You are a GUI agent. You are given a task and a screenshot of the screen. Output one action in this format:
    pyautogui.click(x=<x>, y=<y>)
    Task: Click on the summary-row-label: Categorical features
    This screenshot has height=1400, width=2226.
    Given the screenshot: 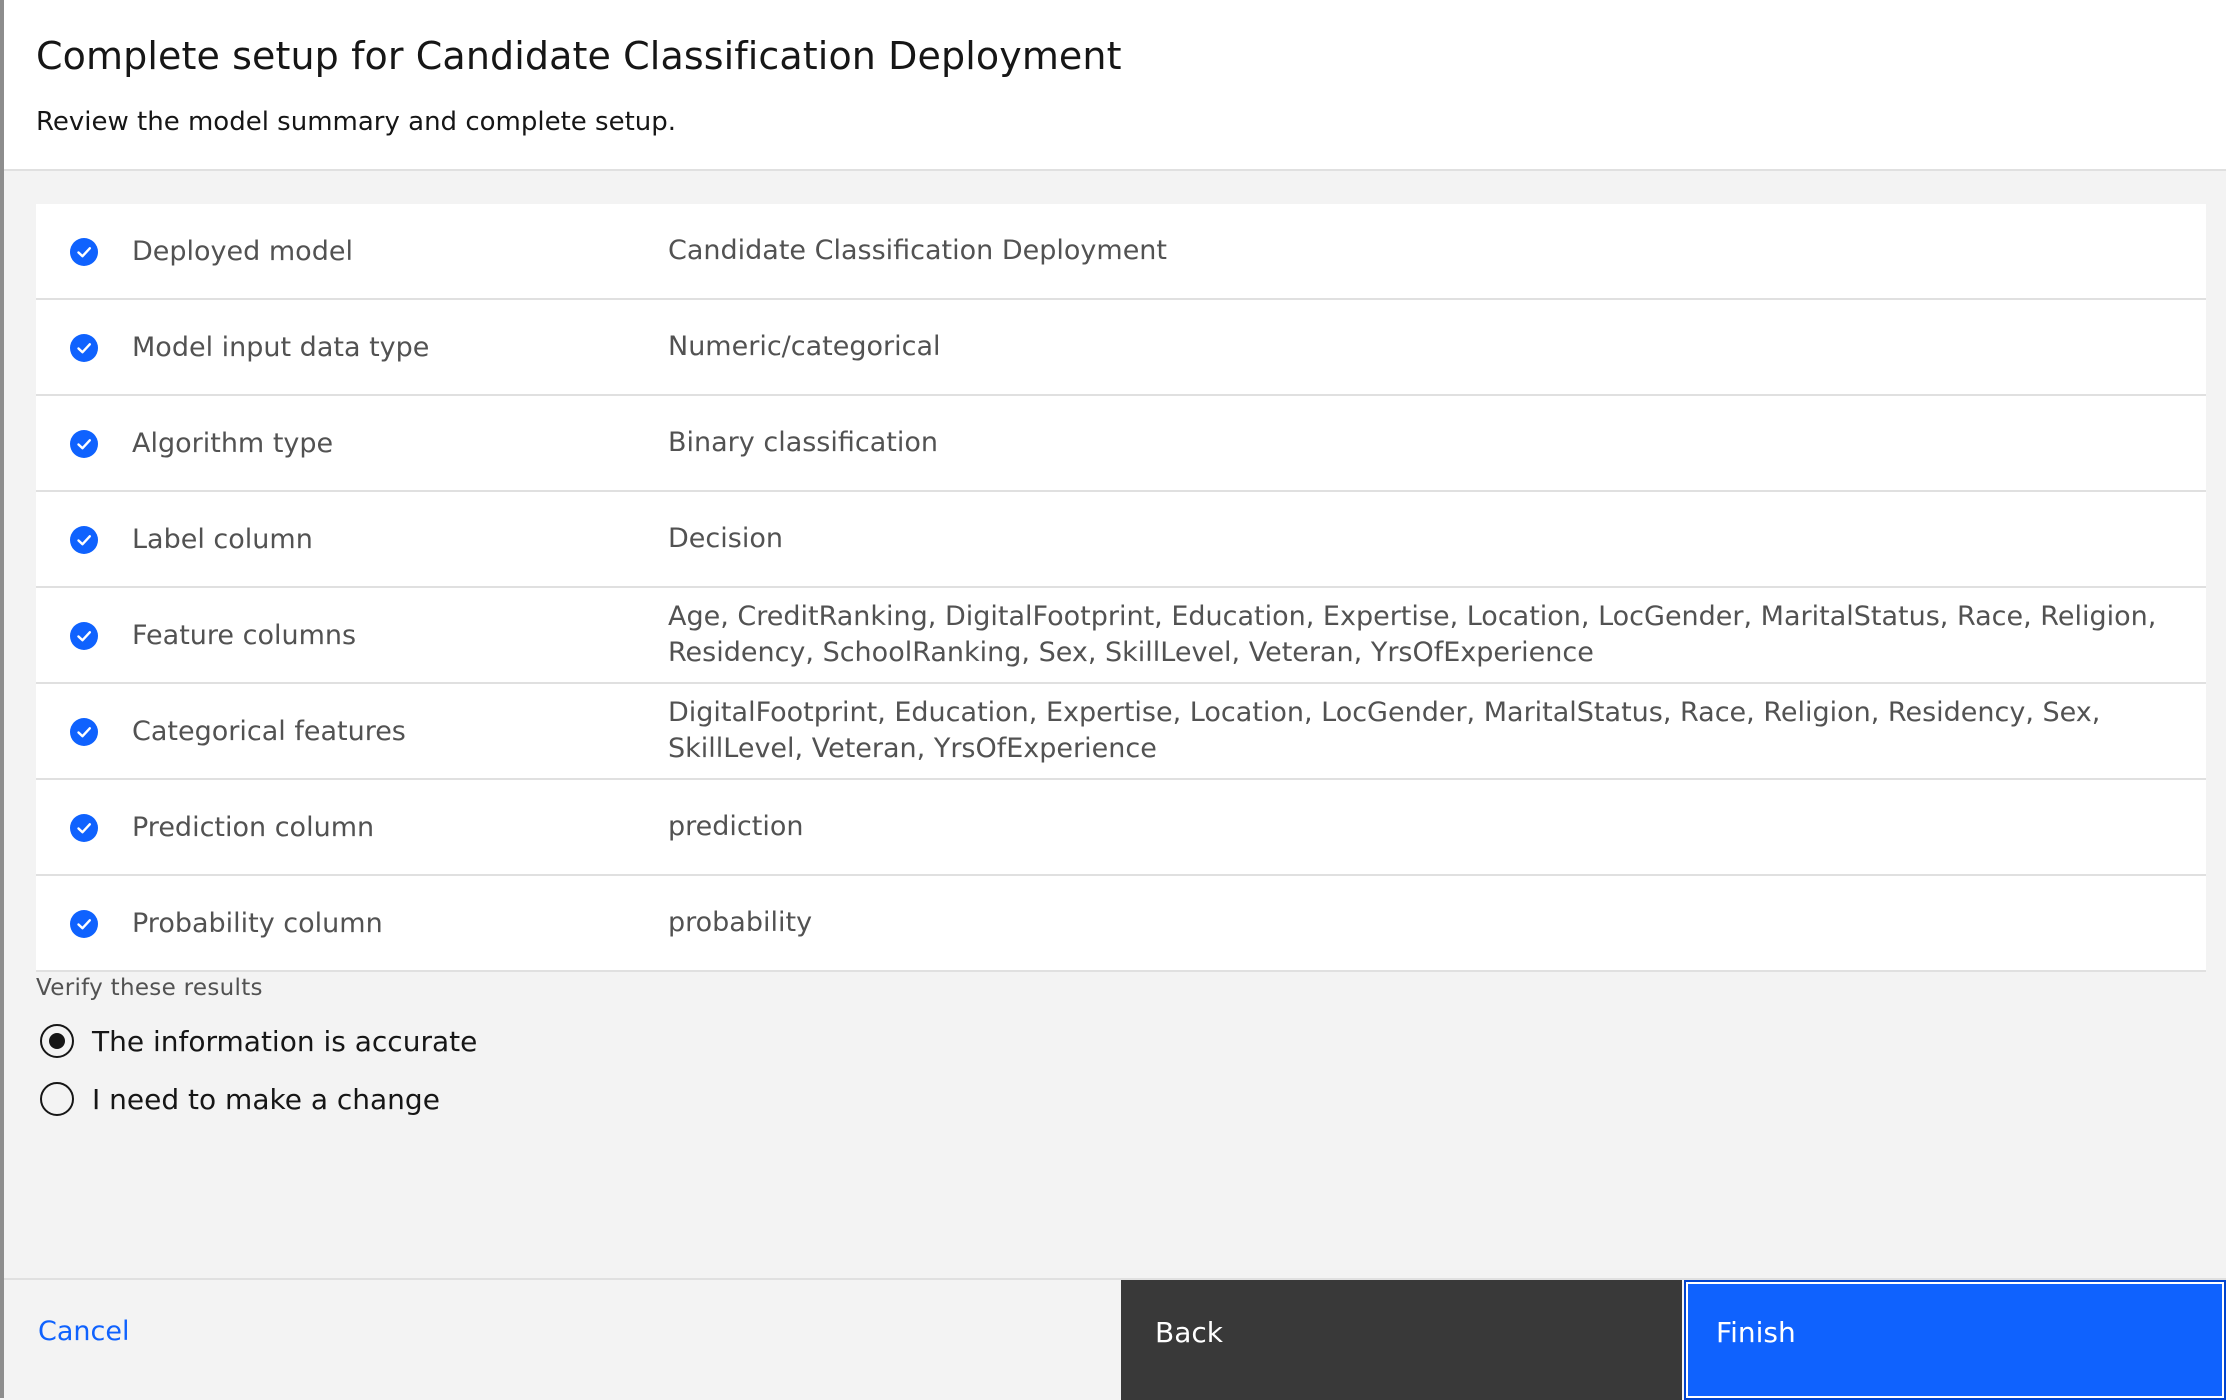 What is the action you would take?
    pyautogui.click(x=269, y=731)
    